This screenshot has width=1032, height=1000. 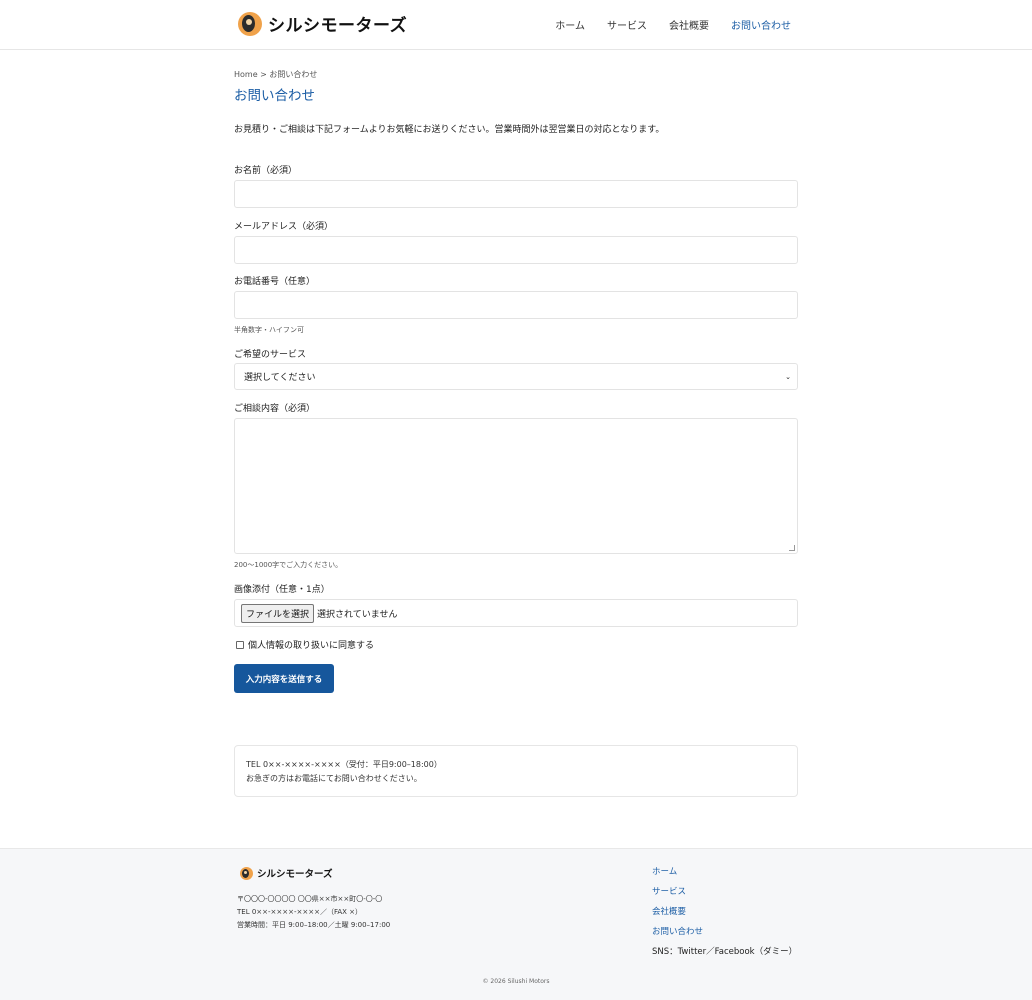 I want to click on site-logo: シルシモーターズ, so click(x=322, y=23).